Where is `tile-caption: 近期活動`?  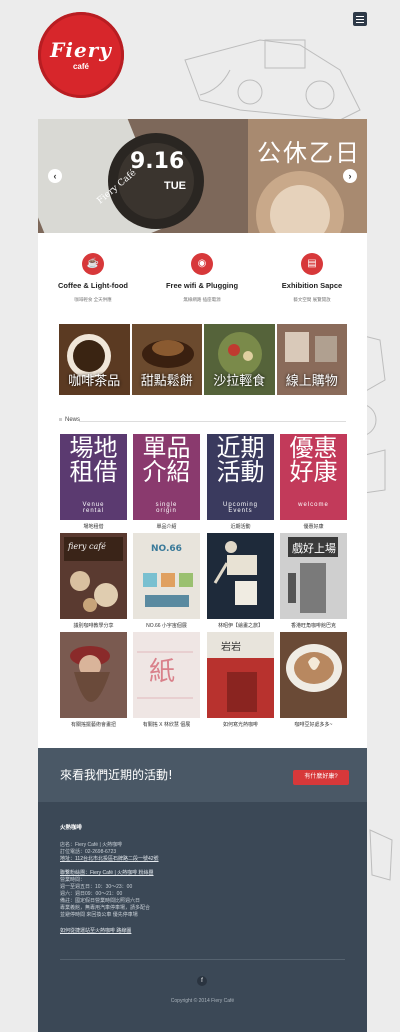
tile-caption: 近期活動 is located at coordinates (240, 527).